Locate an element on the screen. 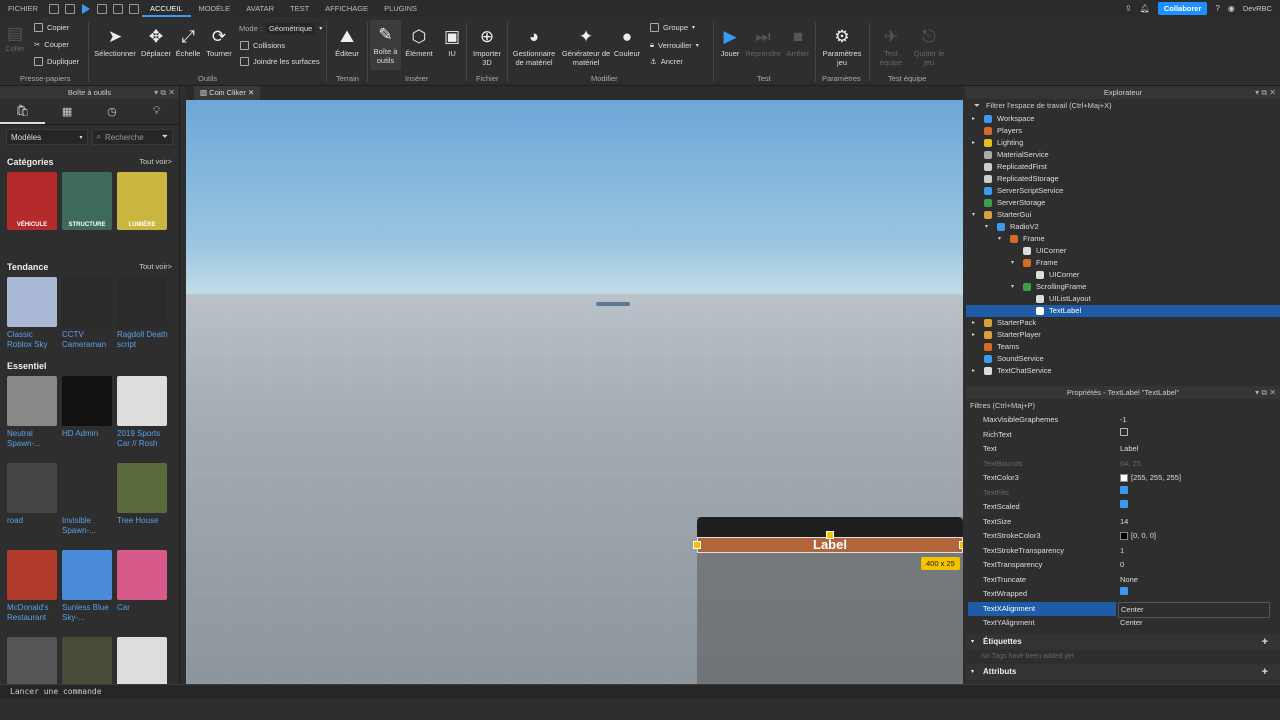  join-surfaces-checkbox is located at coordinates (244, 61).